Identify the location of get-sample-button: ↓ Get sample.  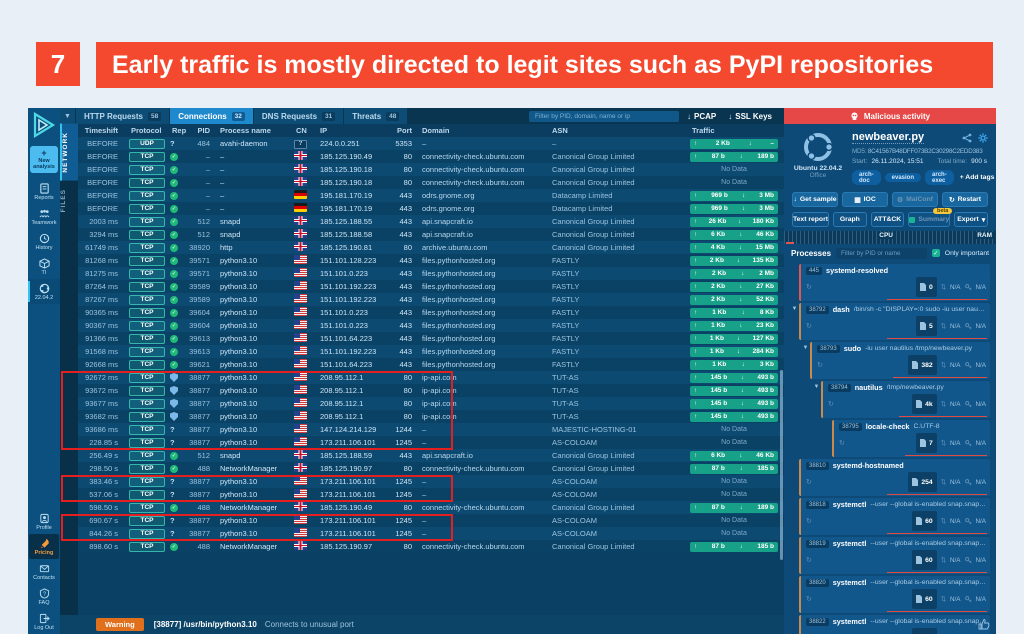
(815, 199).